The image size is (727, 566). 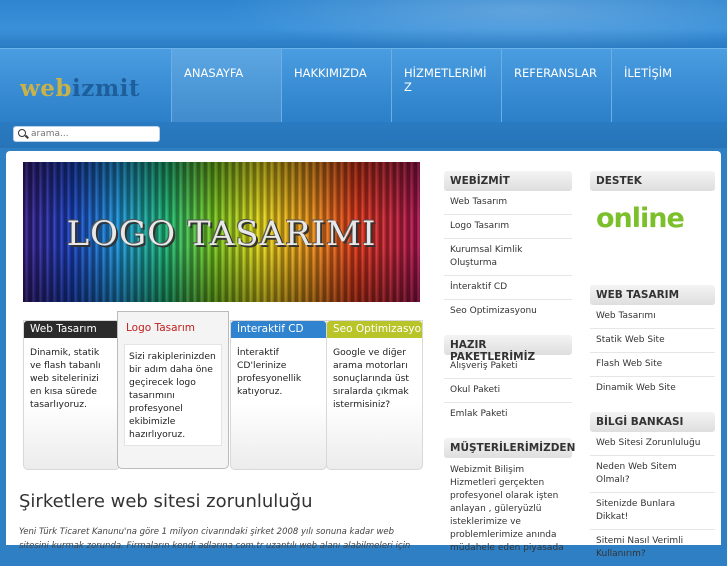 What do you see at coordinates (652, 317) in the screenshot?
I see `link-web-tasarimi: Web Tasarımı` at bounding box center [652, 317].